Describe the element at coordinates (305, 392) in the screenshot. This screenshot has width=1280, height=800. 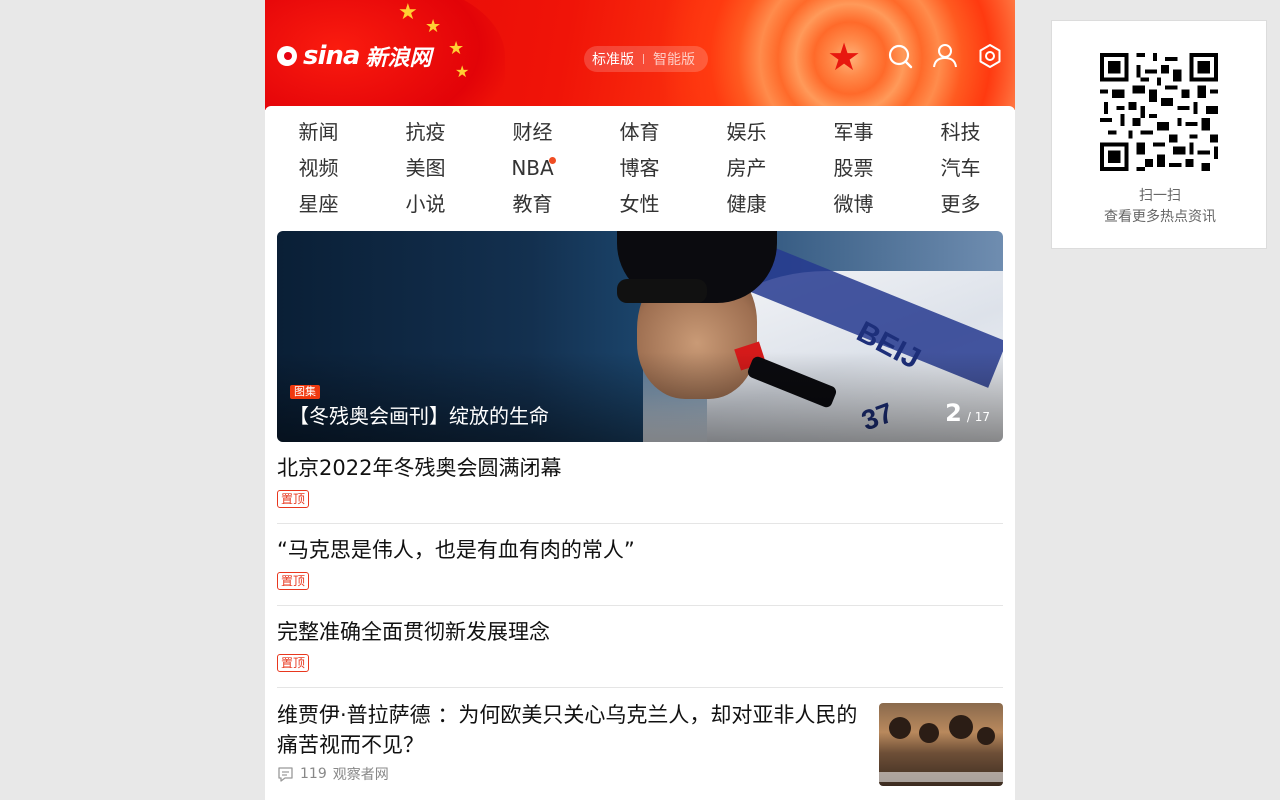
I see `gallery-tag: 图集` at that location.